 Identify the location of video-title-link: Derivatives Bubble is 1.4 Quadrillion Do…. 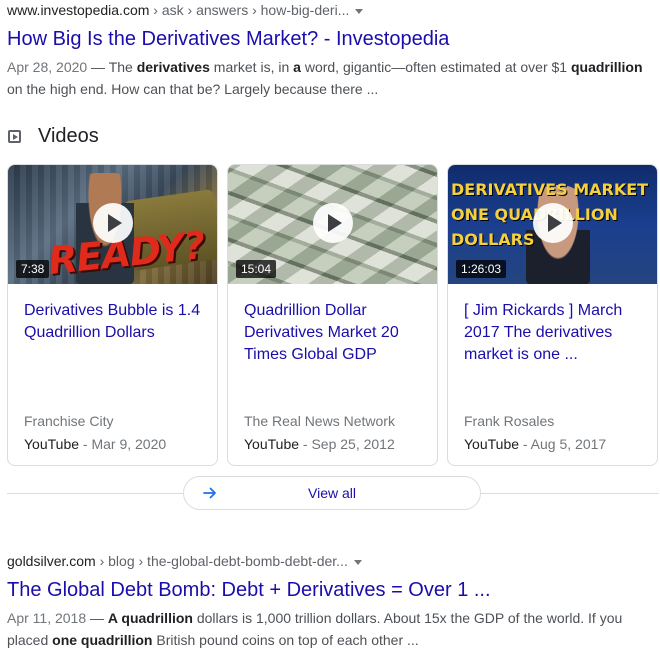
(114, 322).